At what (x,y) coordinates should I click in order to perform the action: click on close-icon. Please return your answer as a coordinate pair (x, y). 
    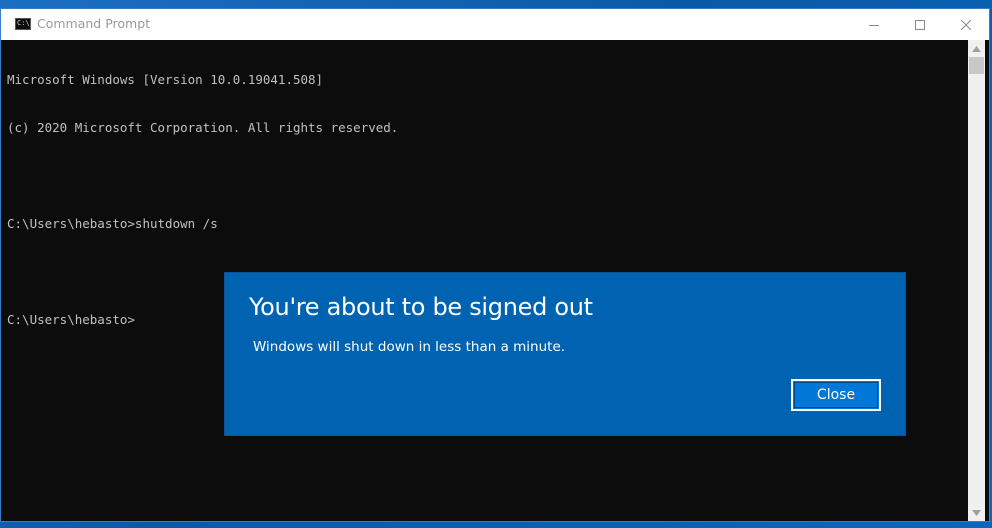
    Looking at the image, I should click on (966, 24).